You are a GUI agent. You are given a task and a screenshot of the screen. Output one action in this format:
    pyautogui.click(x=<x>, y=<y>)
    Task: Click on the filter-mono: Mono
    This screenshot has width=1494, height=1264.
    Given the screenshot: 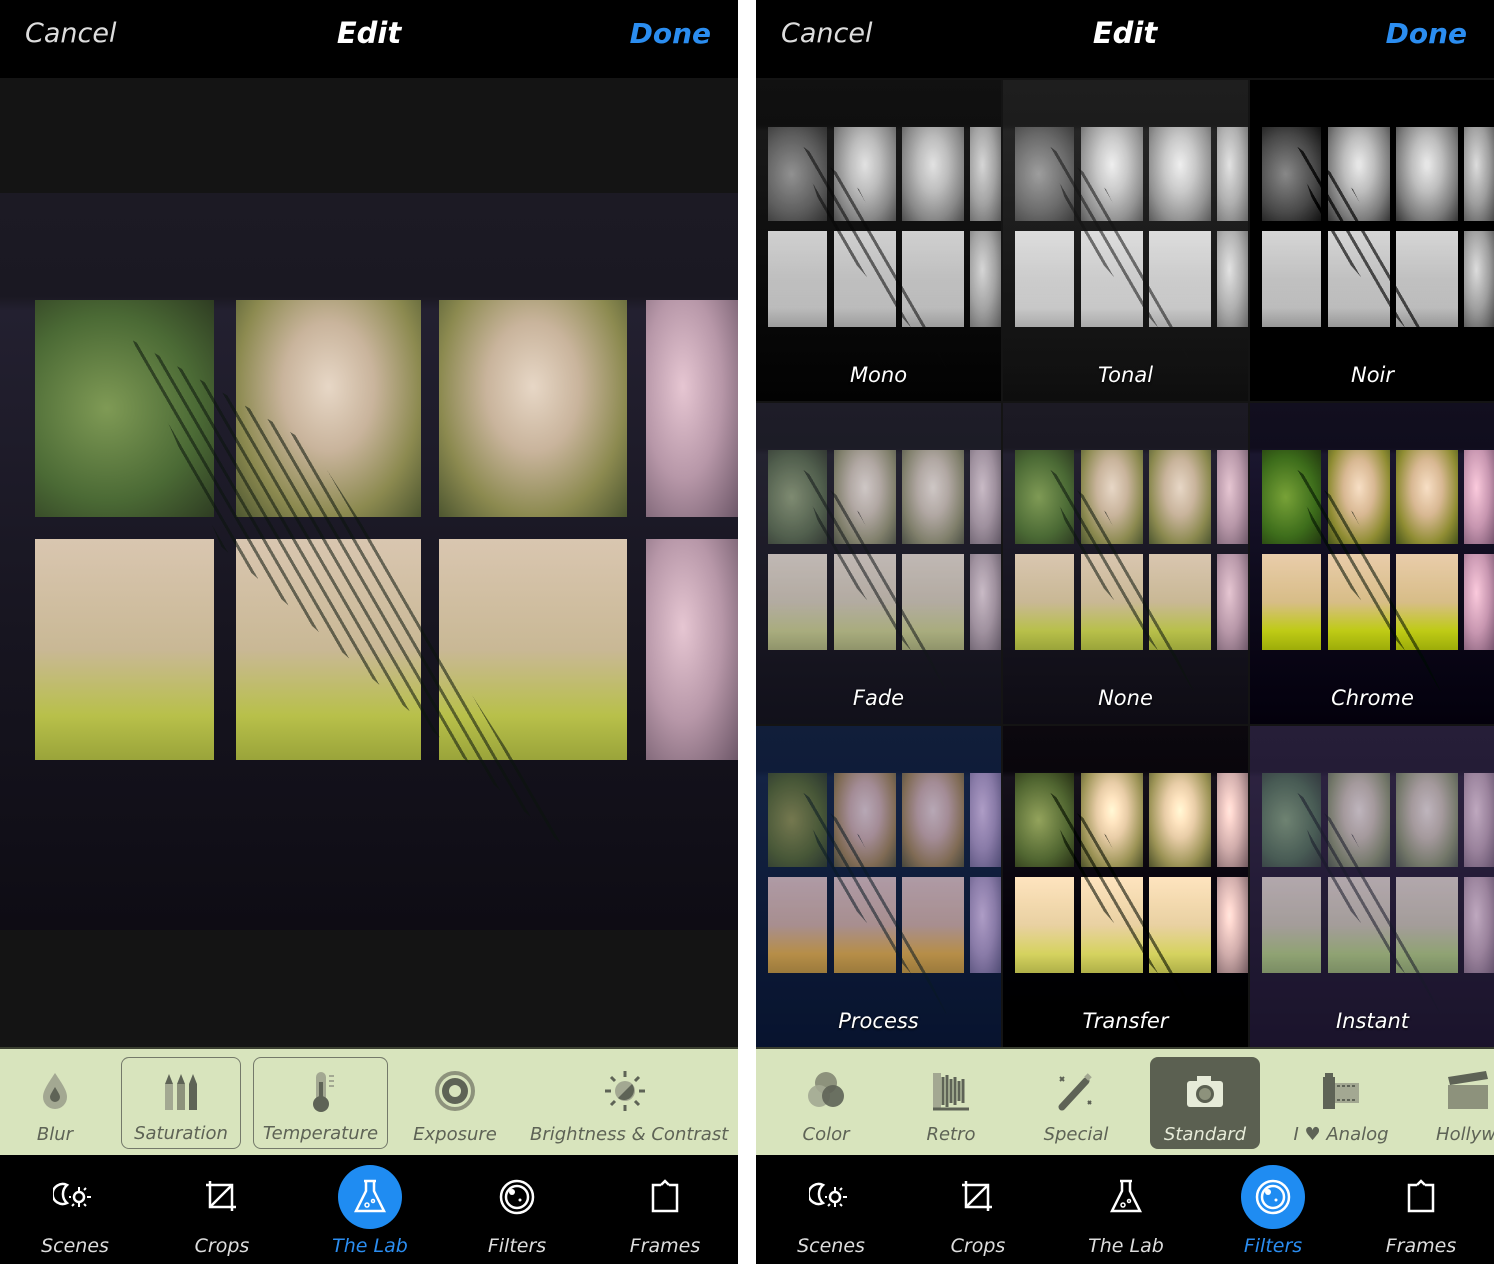 What is the action you would take?
    pyautogui.click(x=878, y=240)
    